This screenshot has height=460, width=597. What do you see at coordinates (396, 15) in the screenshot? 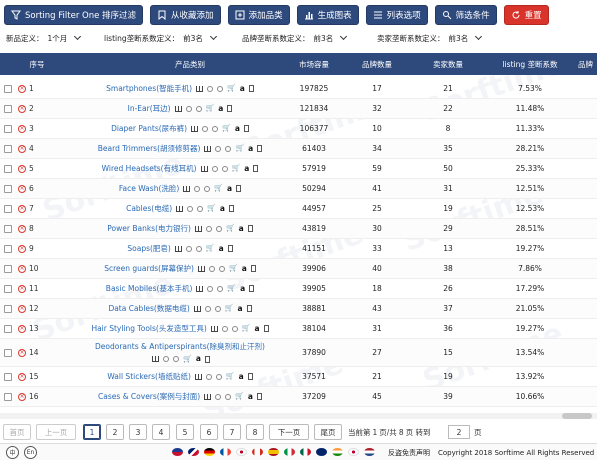
I see `list-options-button: 列表选项` at bounding box center [396, 15].